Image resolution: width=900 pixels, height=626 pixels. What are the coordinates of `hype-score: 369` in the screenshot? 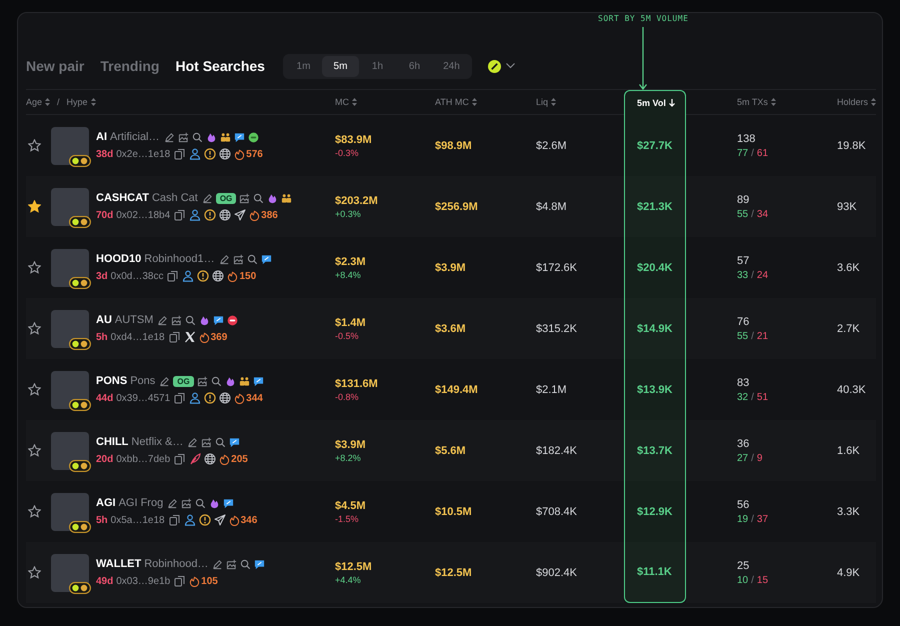 It's located at (213, 337).